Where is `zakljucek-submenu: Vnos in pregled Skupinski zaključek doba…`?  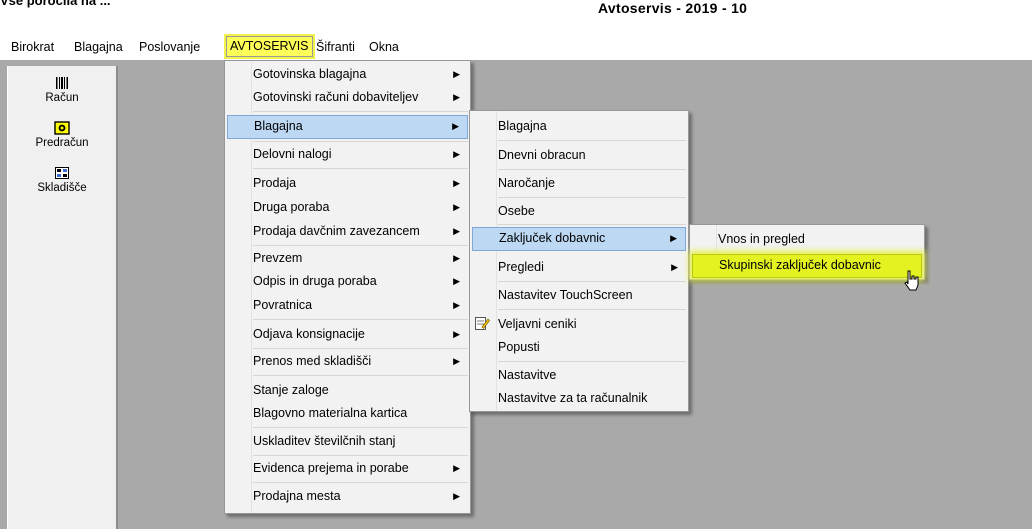
zakljucek-submenu: Vnos in pregled Skupinski zaključek doba… is located at coordinates (807, 252).